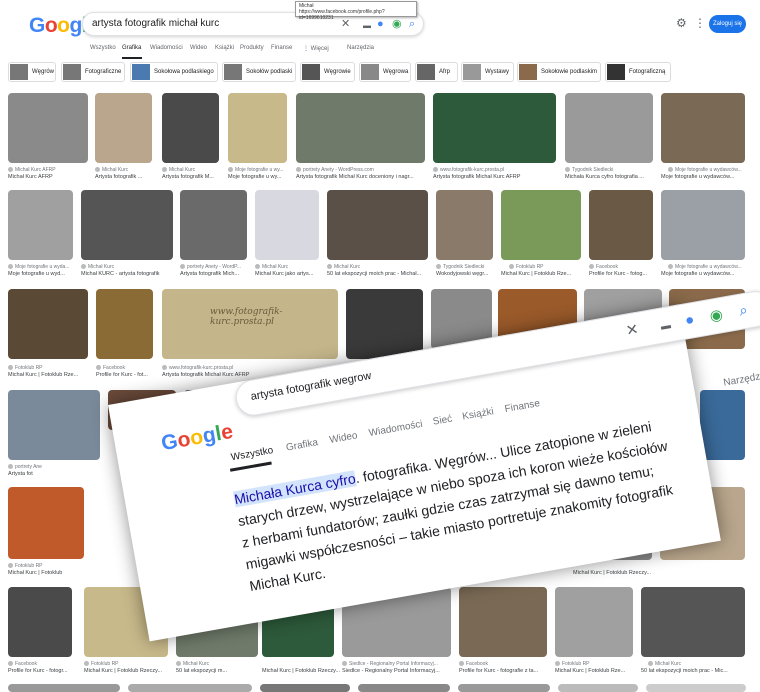 The height and width of the screenshot is (692, 760). Describe the element at coordinates (487, 72) in the screenshot. I see `chip-wystawy: Wystawy` at that location.